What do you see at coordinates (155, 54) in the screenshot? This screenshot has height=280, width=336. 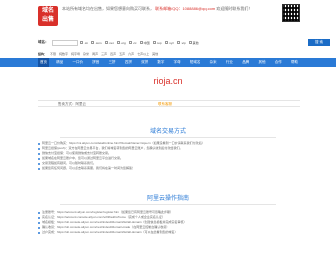 I see `filter-option: 其他` at bounding box center [155, 54].